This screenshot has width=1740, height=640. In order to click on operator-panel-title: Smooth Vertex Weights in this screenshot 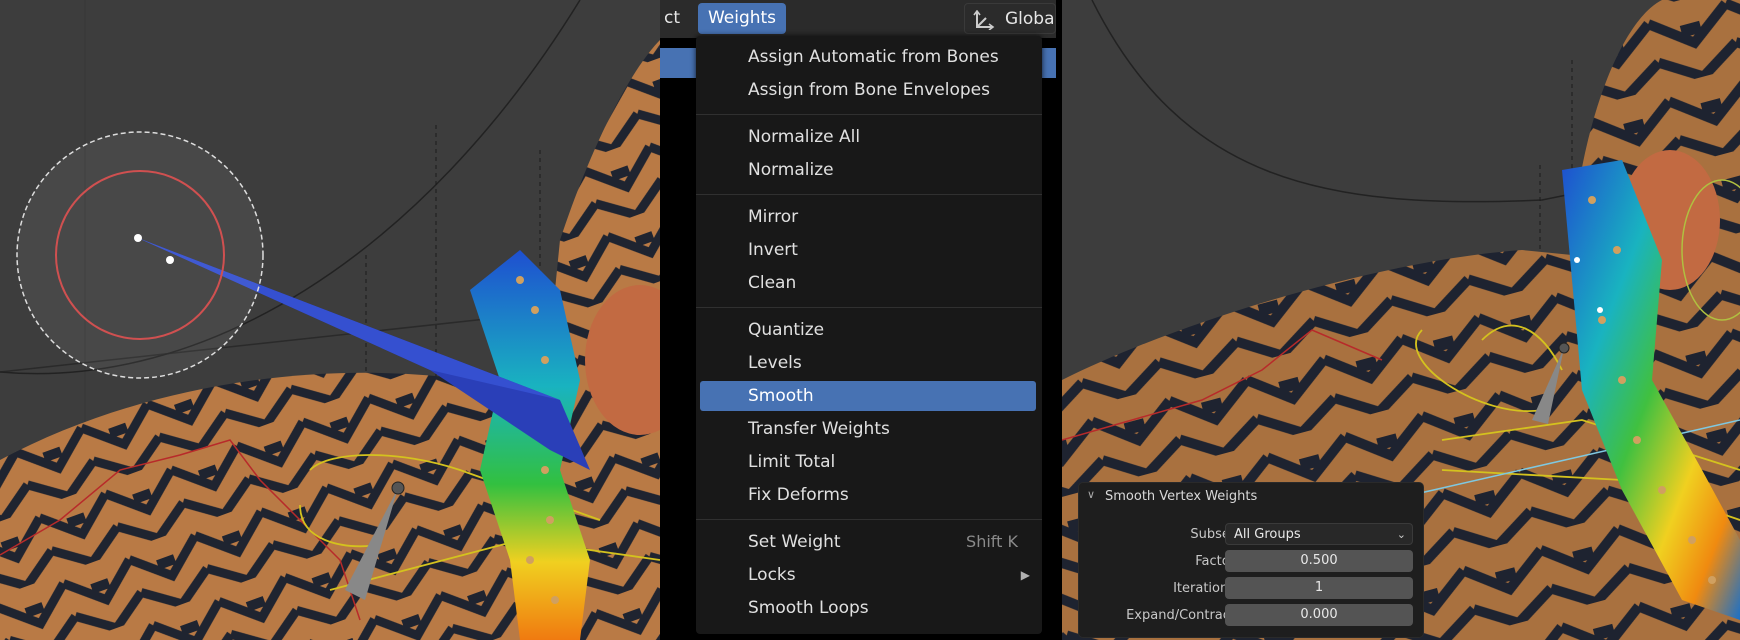, I will do `click(1181, 496)`.